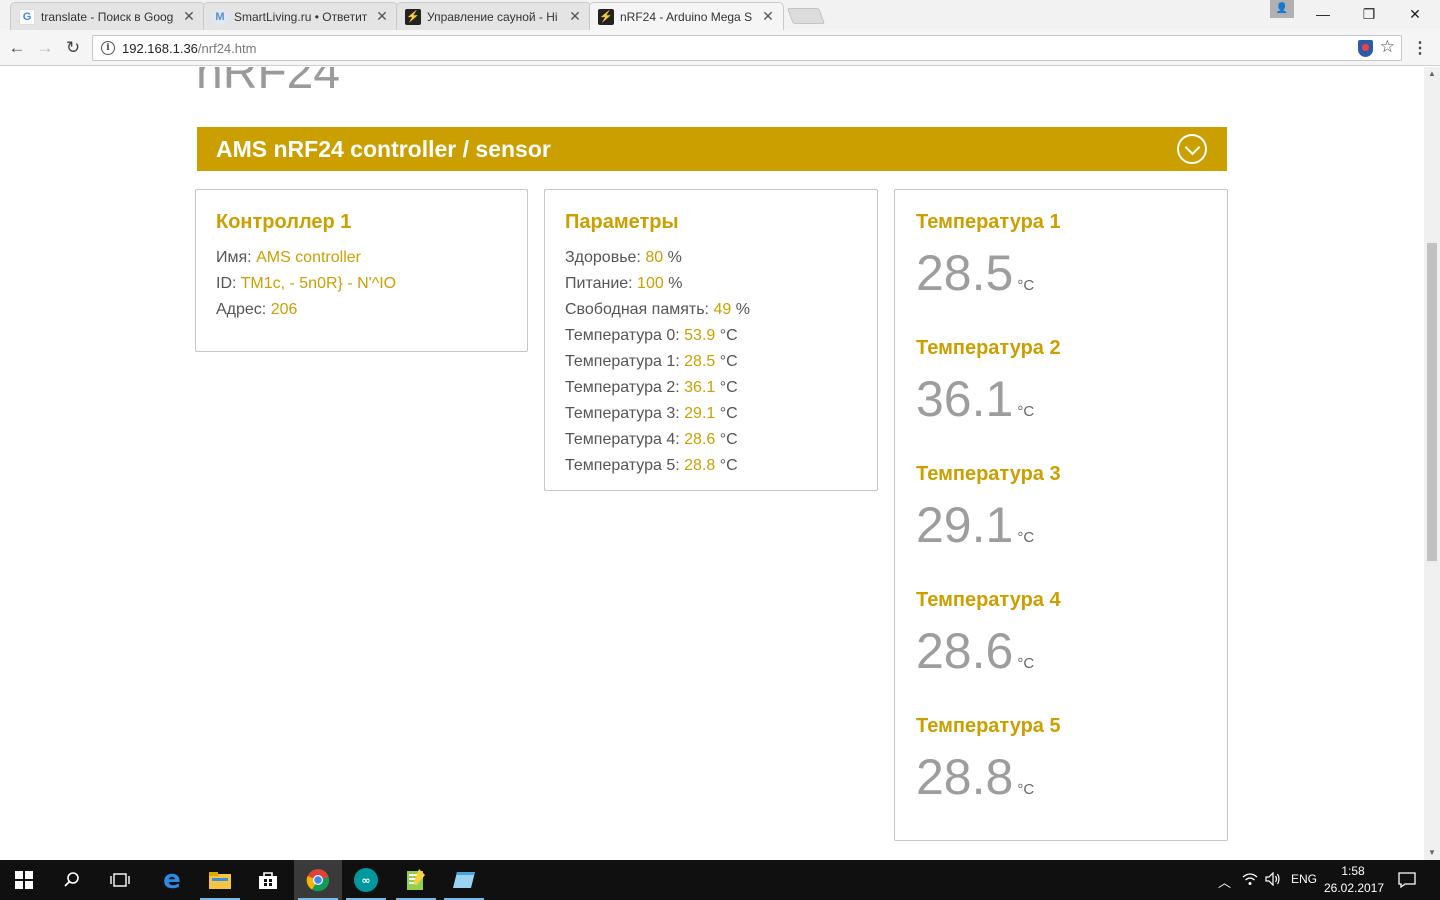  I want to click on temperature-title: Температура 1, so click(988, 222).